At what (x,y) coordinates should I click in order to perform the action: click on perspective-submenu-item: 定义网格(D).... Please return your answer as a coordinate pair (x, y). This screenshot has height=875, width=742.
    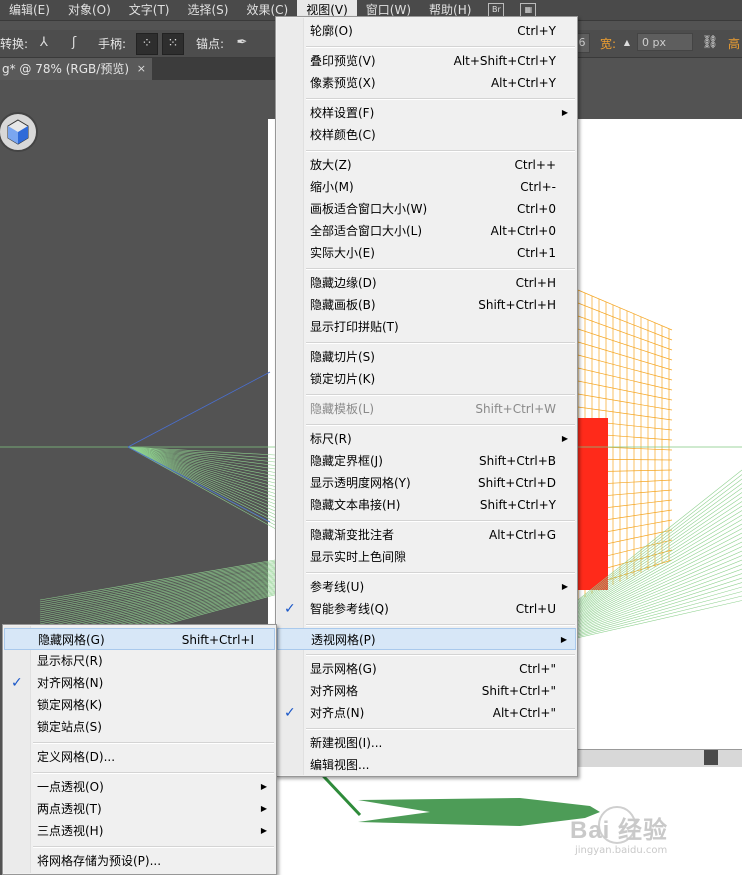
    Looking at the image, I should click on (139, 757).